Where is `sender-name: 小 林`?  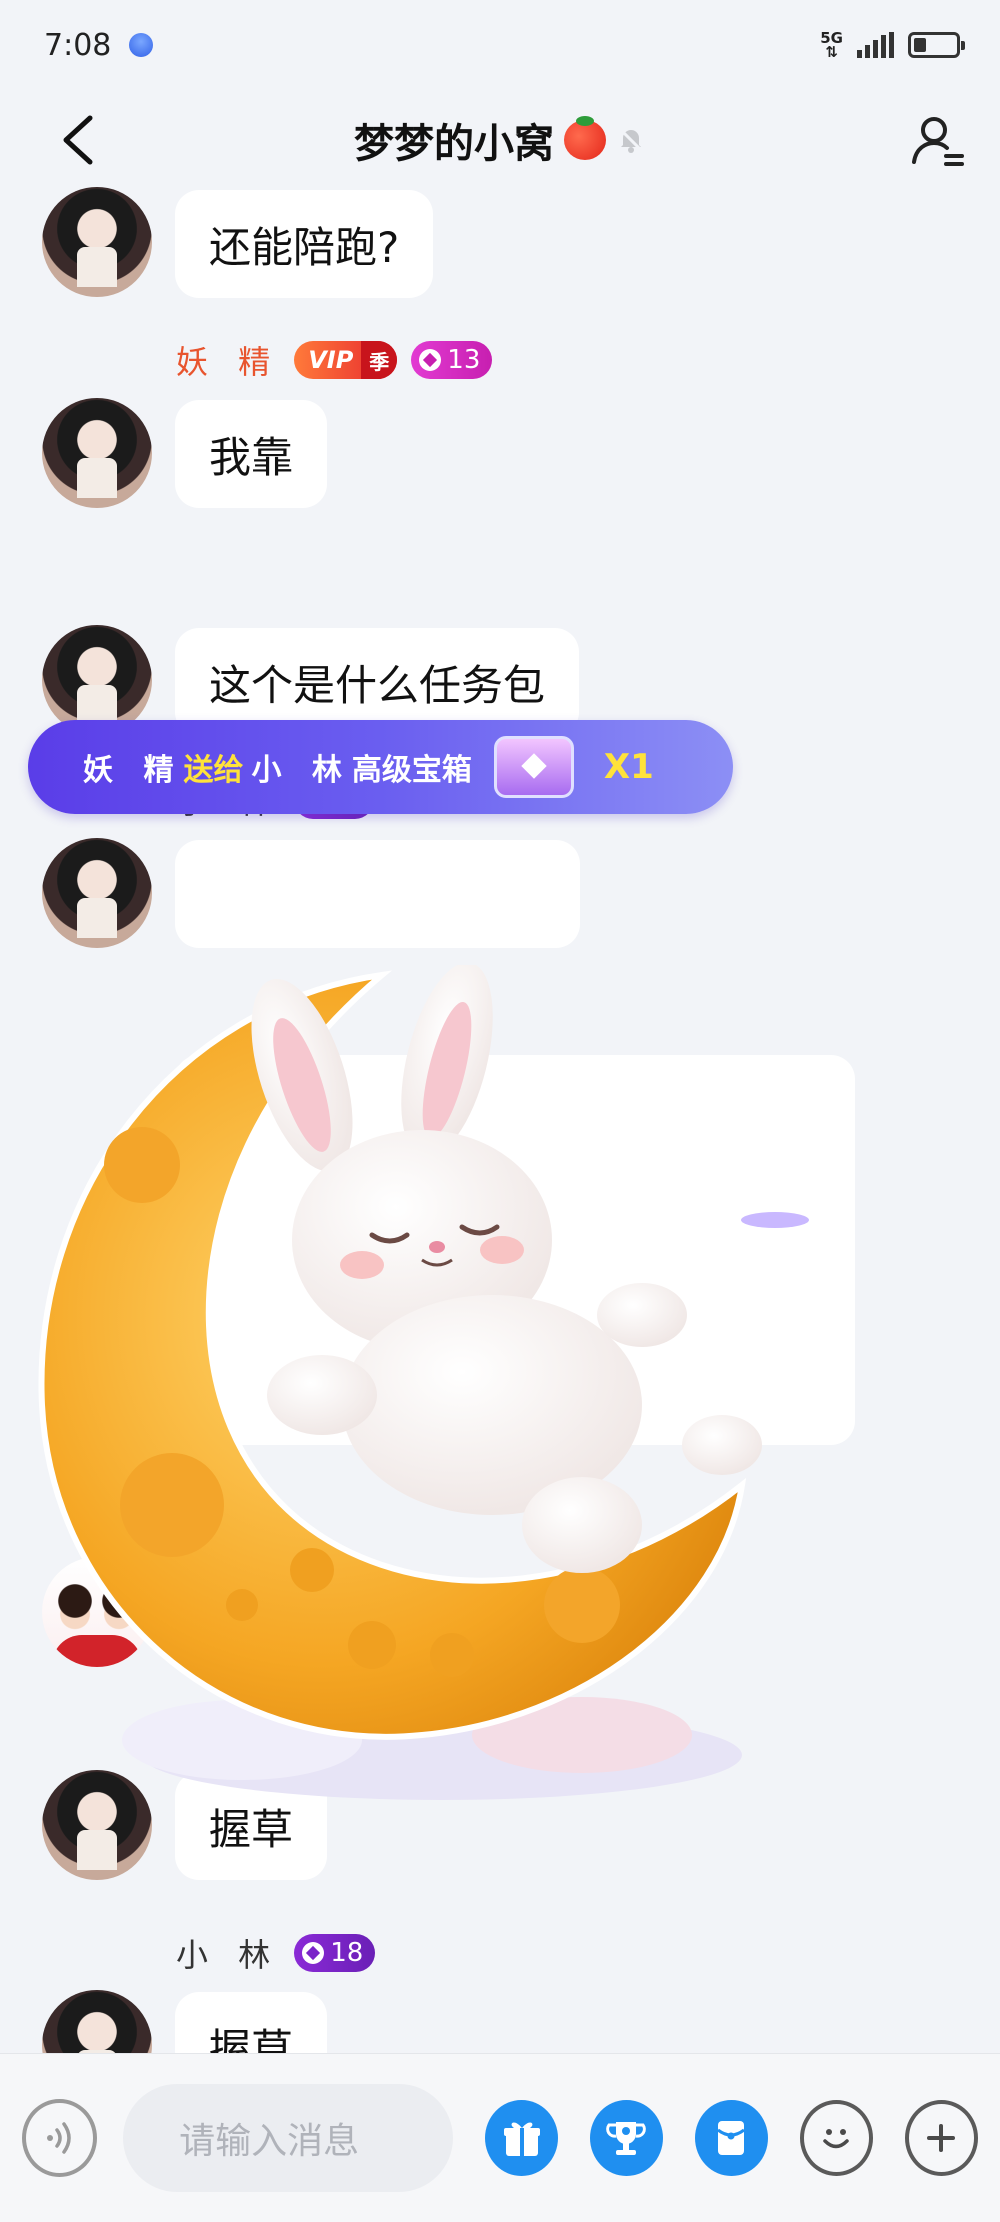 sender-name: 小 林 is located at coordinates (228, 1955).